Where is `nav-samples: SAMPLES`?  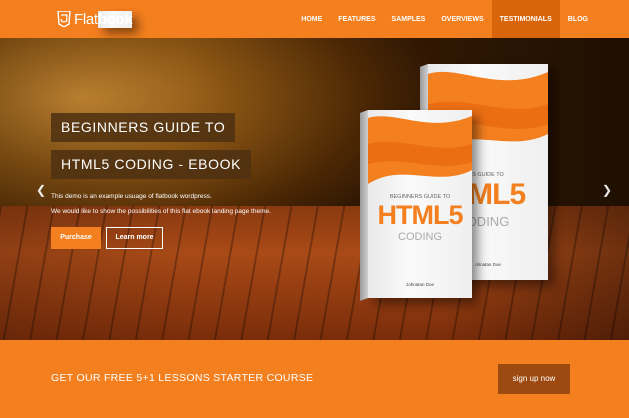
nav-samples: SAMPLES is located at coordinates (409, 19).